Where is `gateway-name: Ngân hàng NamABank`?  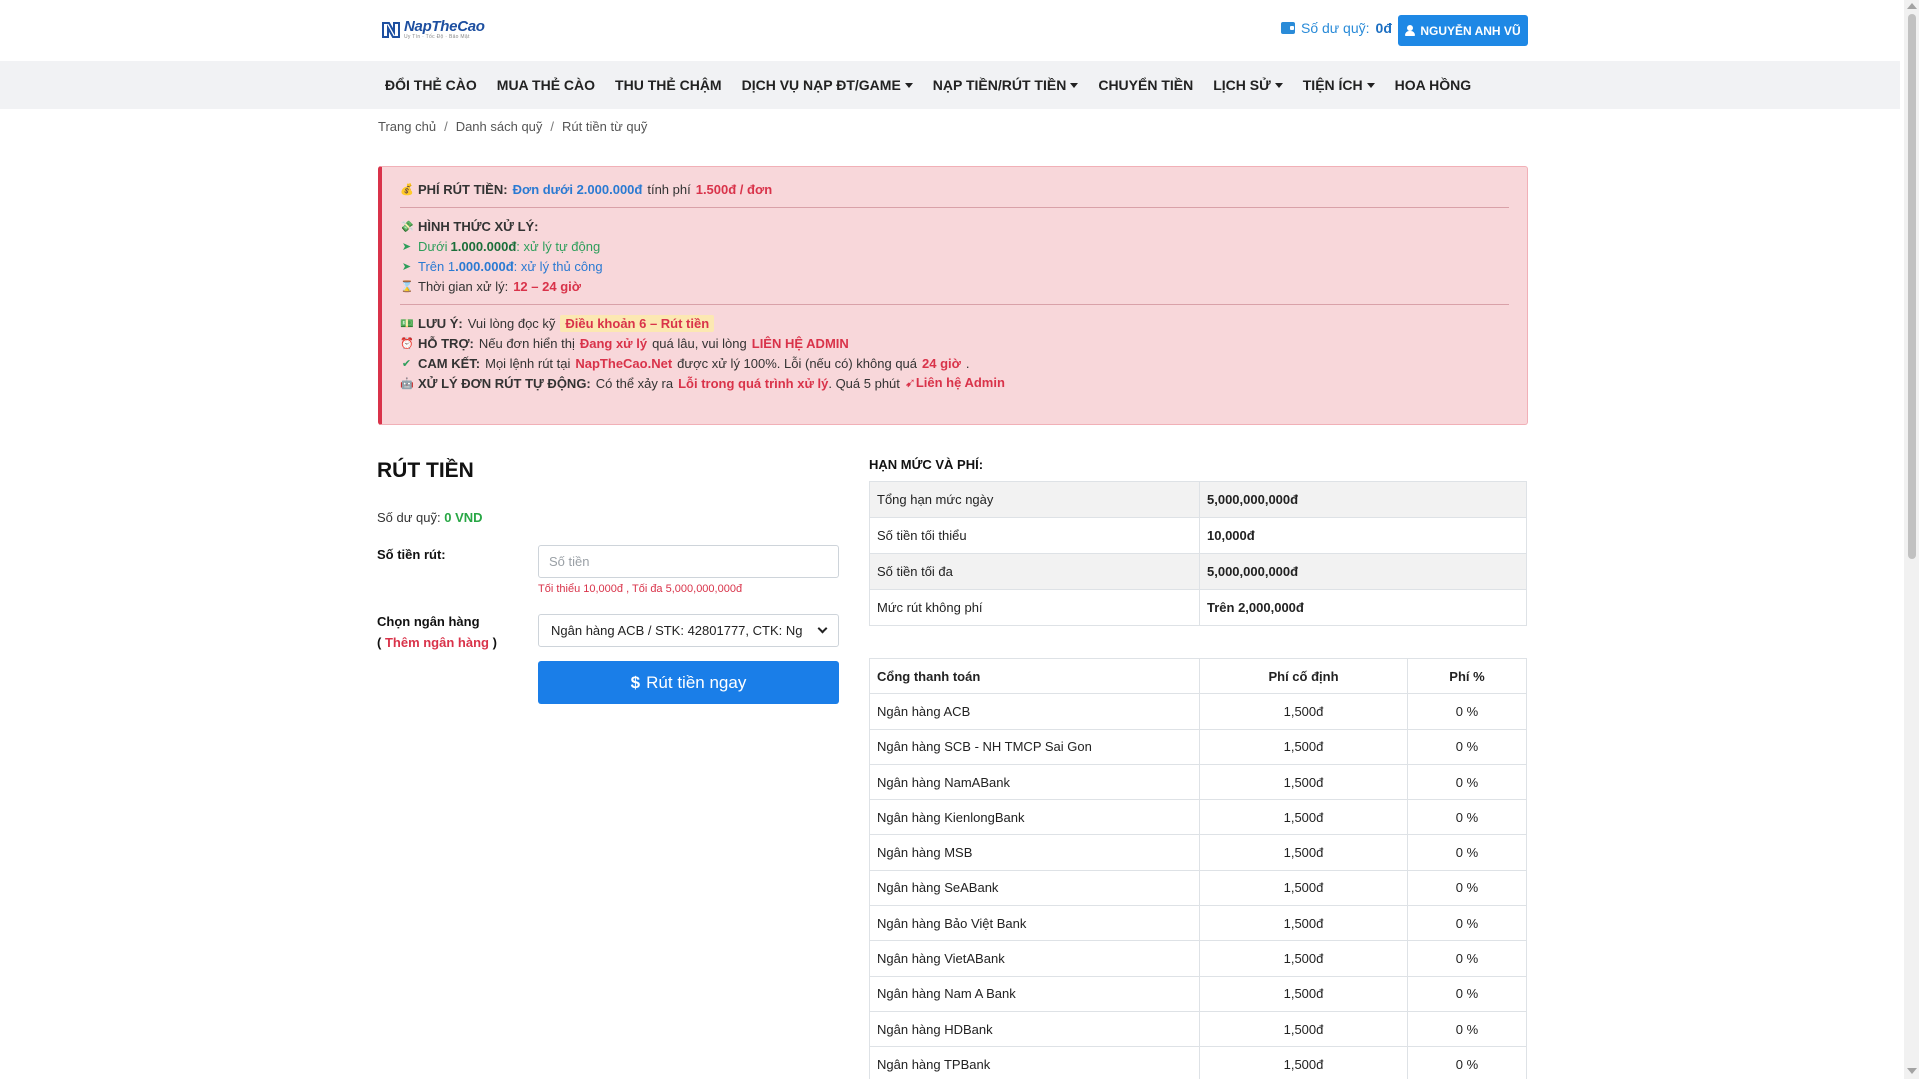
gateway-name: Ngân hàng NamABank is located at coordinates (1034, 782).